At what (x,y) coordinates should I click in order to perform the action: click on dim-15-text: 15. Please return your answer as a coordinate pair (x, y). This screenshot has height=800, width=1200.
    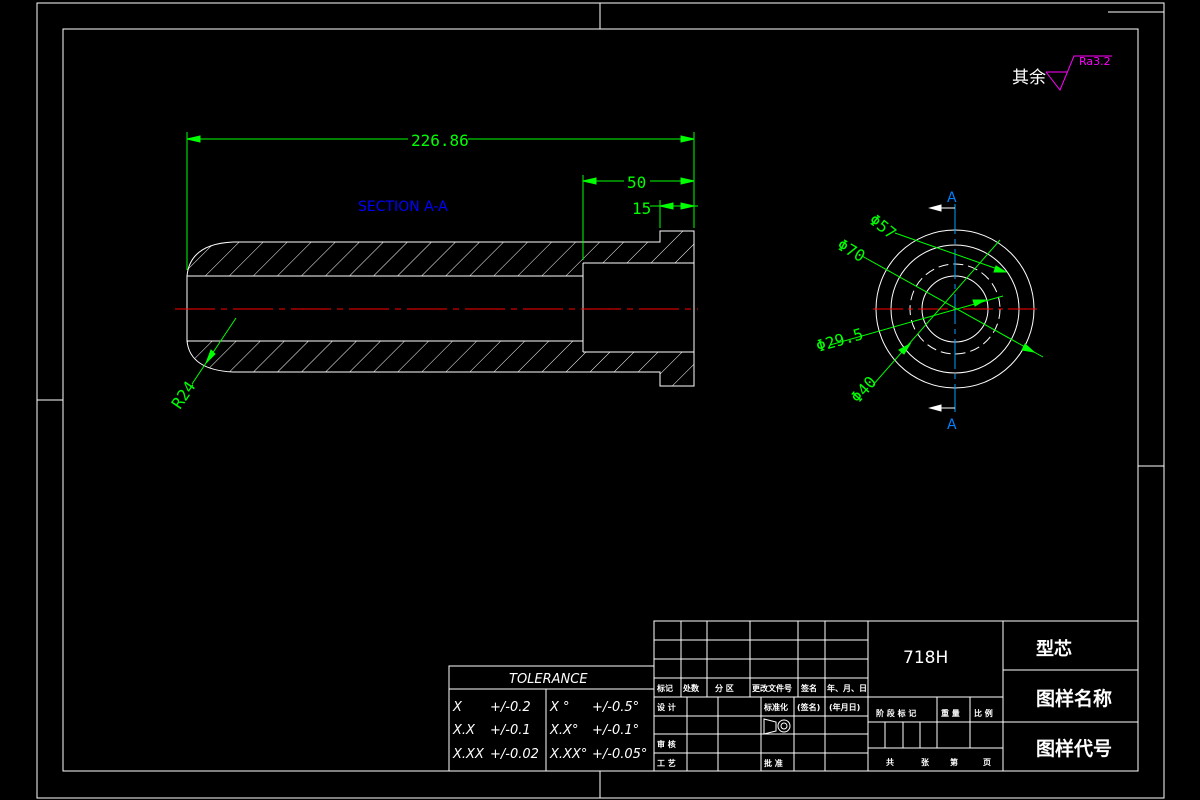
    Looking at the image, I should click on (641, 208).